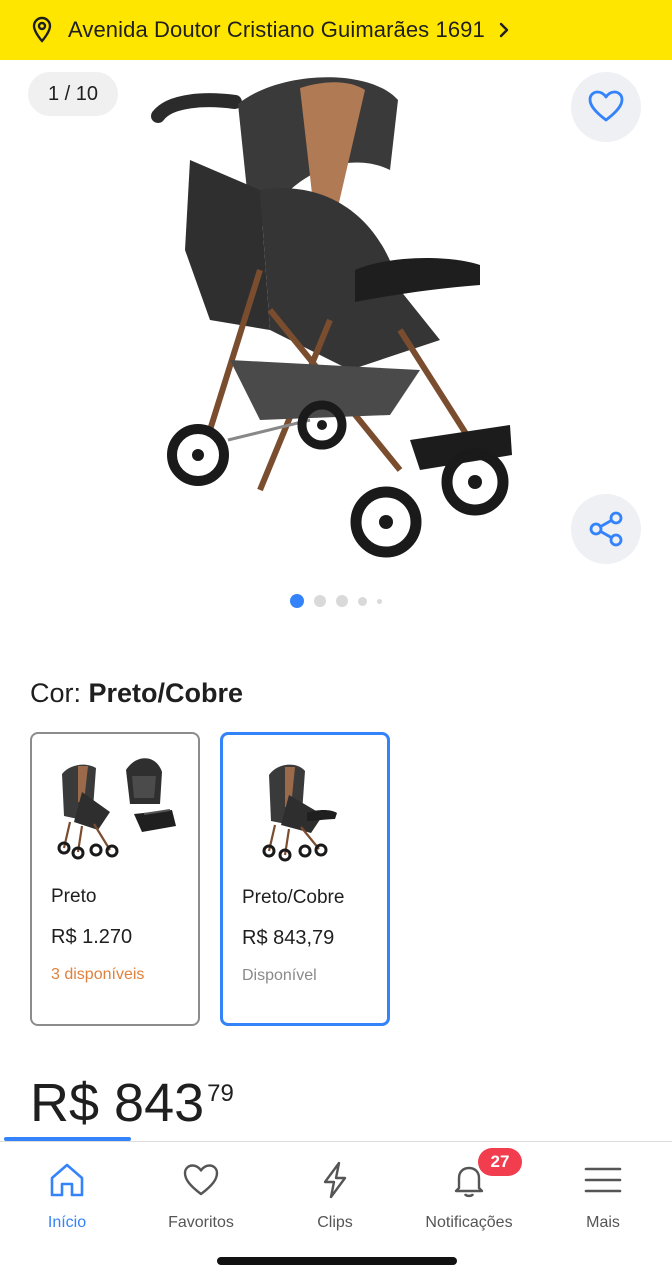  I want to click on variant-name: Preto, so click(74, 896).